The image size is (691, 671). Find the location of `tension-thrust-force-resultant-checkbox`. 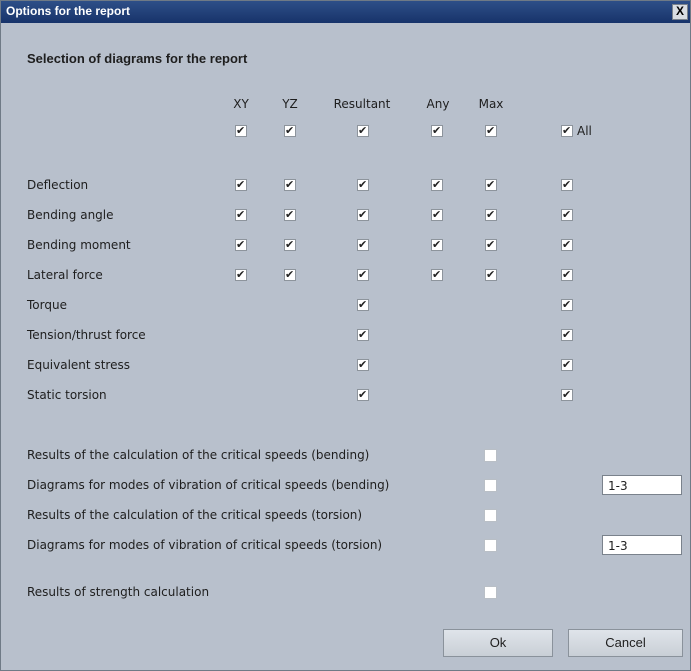

tension-thrust-force-resultant-checkbox is located at coordinates (363, 335).